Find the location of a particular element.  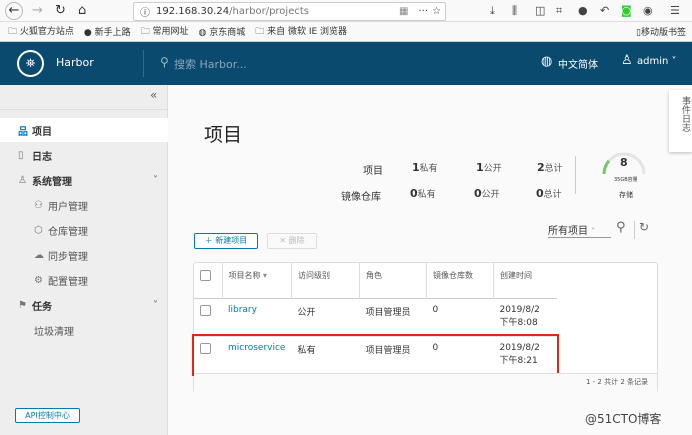

harbor-logo-icon: ⛯ is located at coordinates (30, 63).